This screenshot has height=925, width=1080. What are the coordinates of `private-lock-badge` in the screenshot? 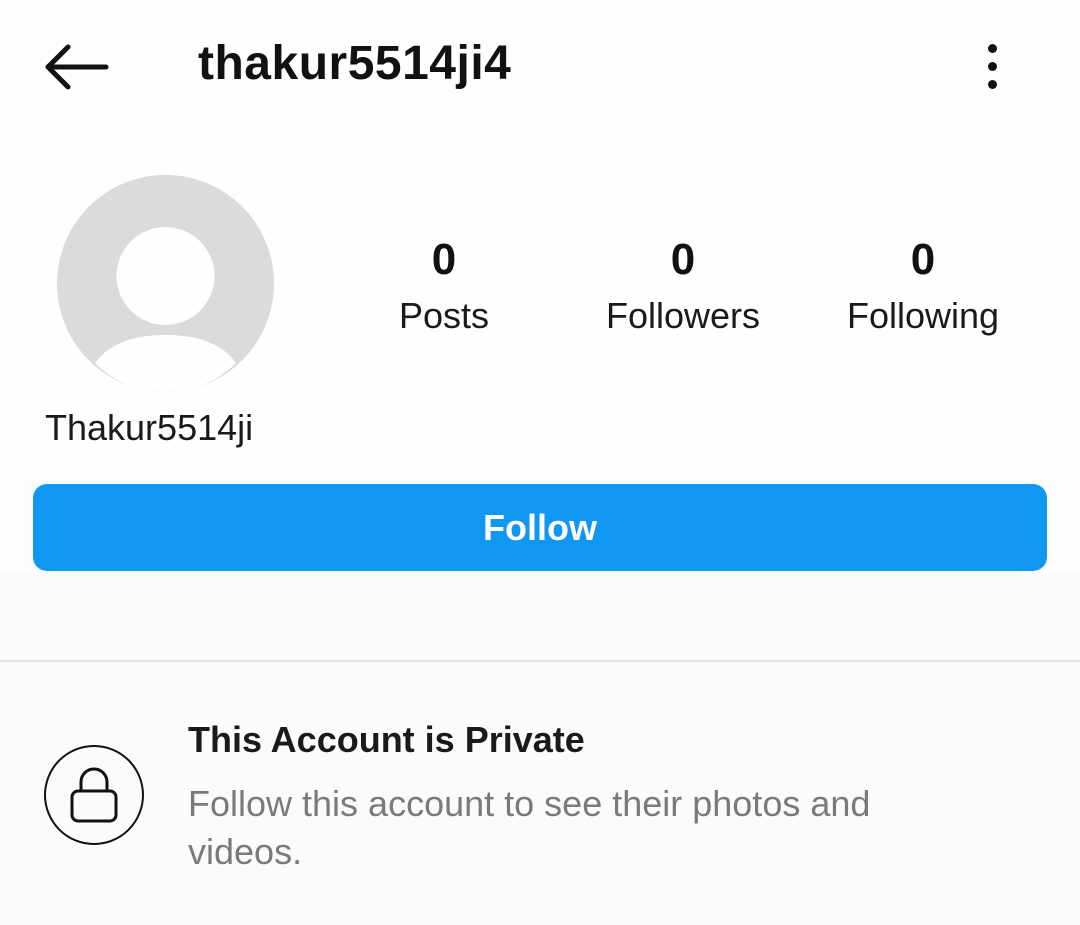 It's located at (94, 795).